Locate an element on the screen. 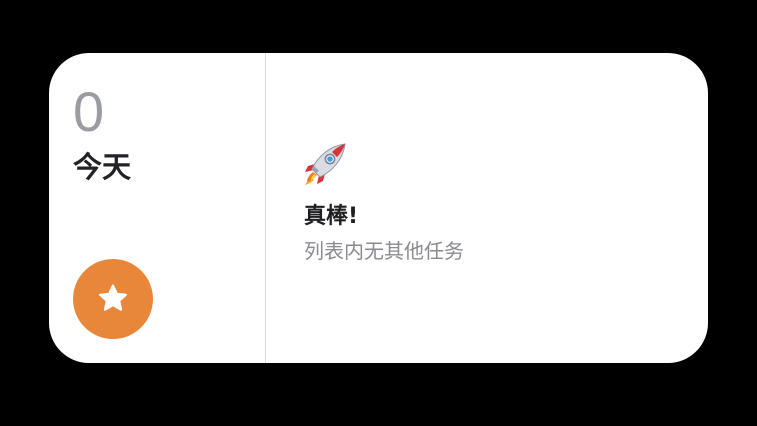 This screenshot has width=757, height=426. empty-state-subtitle: 列表内无其他任务 is located at coordinates (384, 251).